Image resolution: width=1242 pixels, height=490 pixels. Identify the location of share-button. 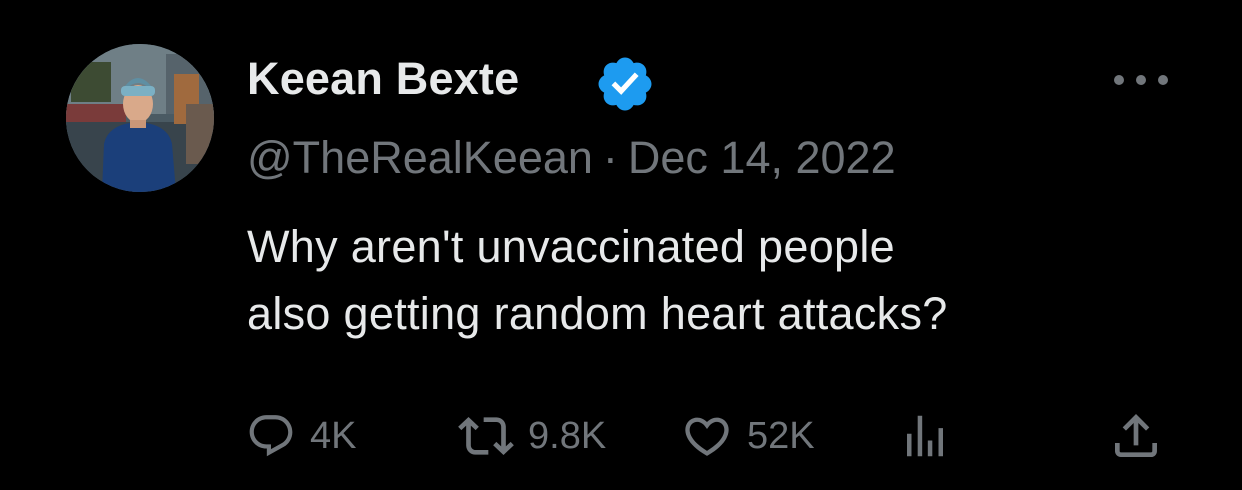
(1136, 436).